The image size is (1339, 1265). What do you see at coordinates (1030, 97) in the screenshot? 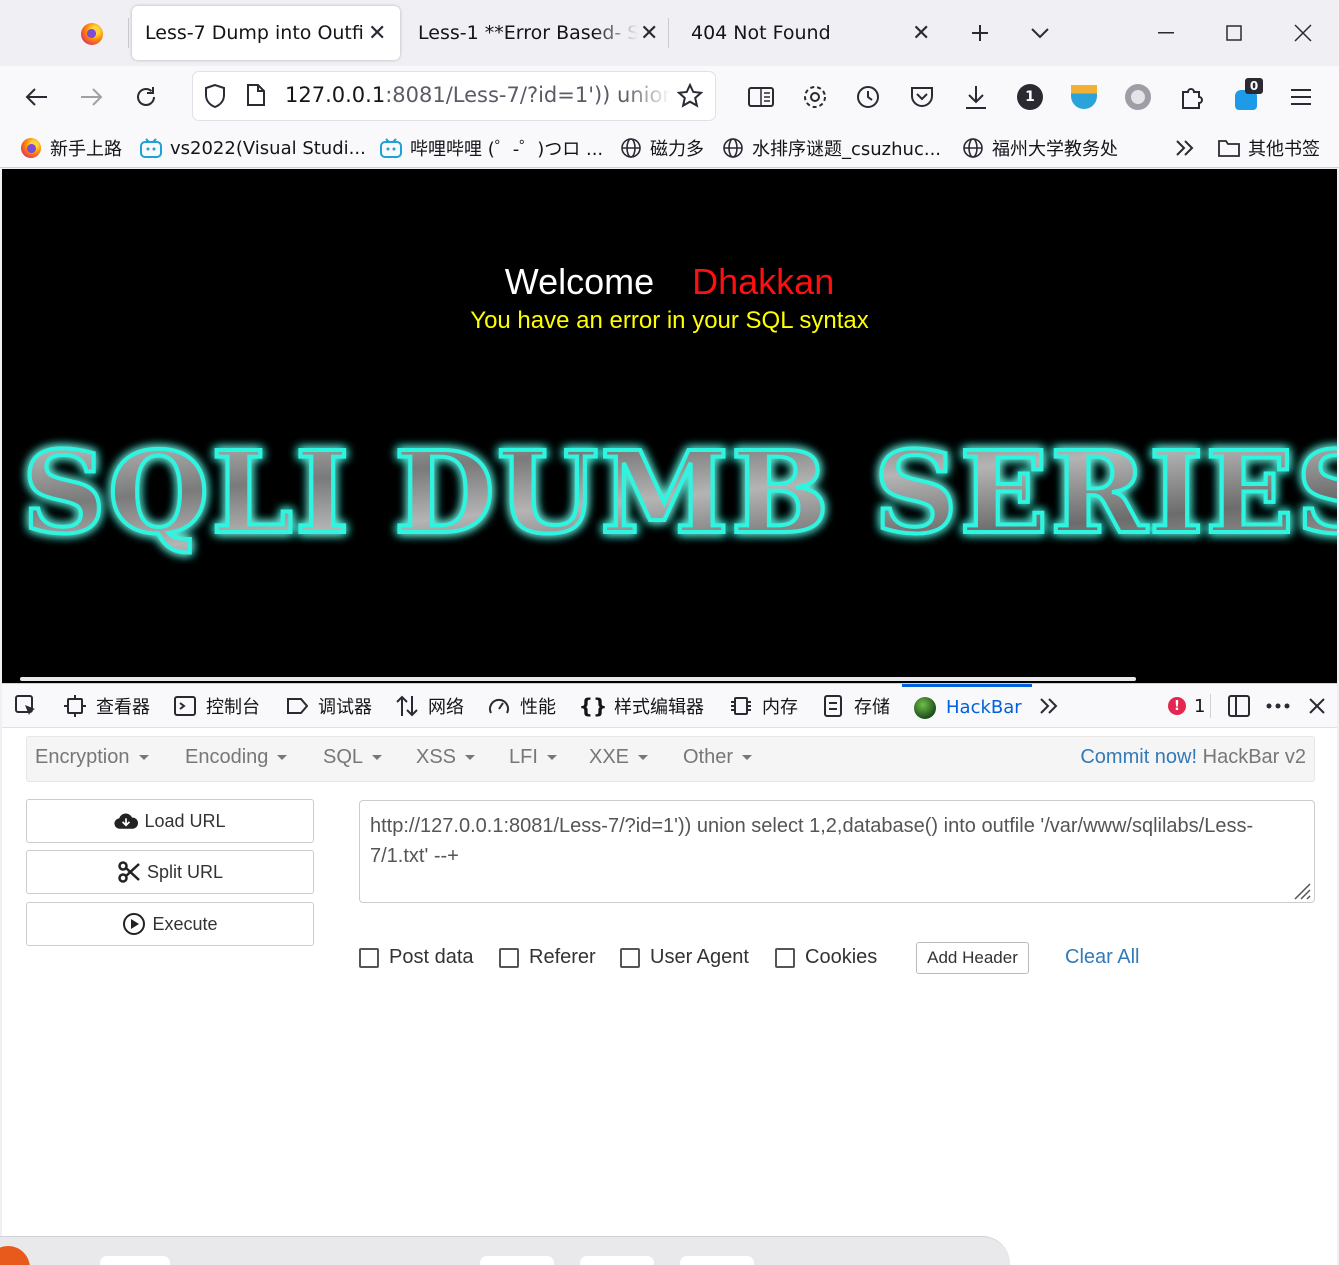
I see `extension-1-button: 1` at bounding box center [1030, 97].